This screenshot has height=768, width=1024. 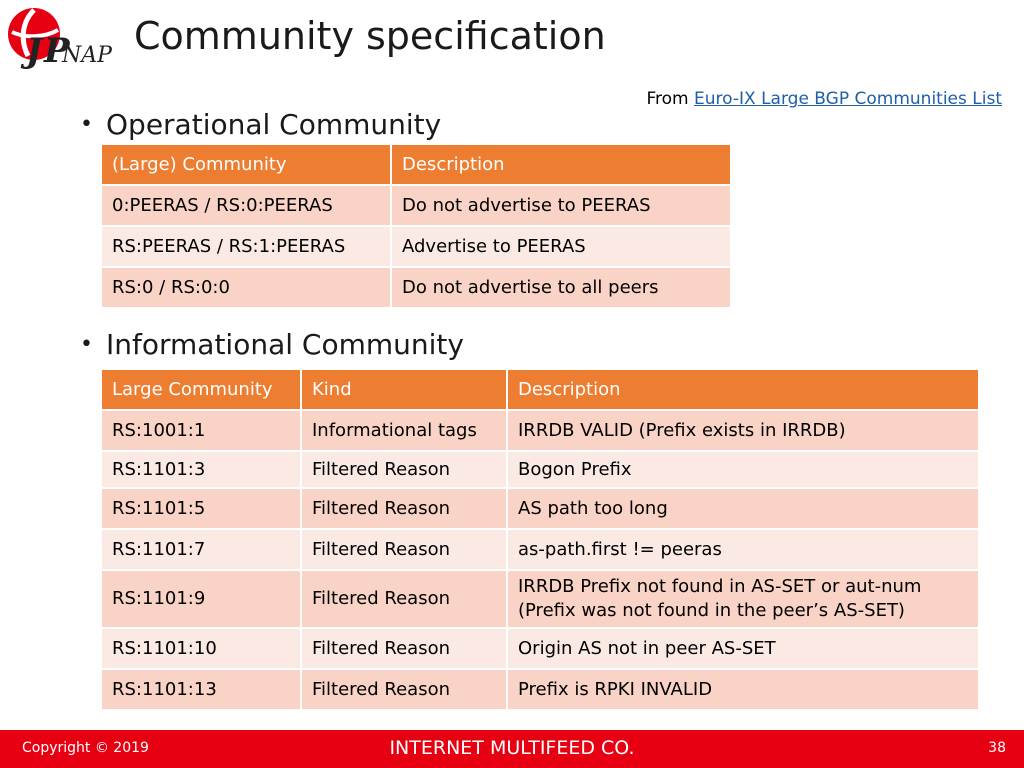 I want to click on table-cell: RS:1101:10, so click(x=201, y=648).